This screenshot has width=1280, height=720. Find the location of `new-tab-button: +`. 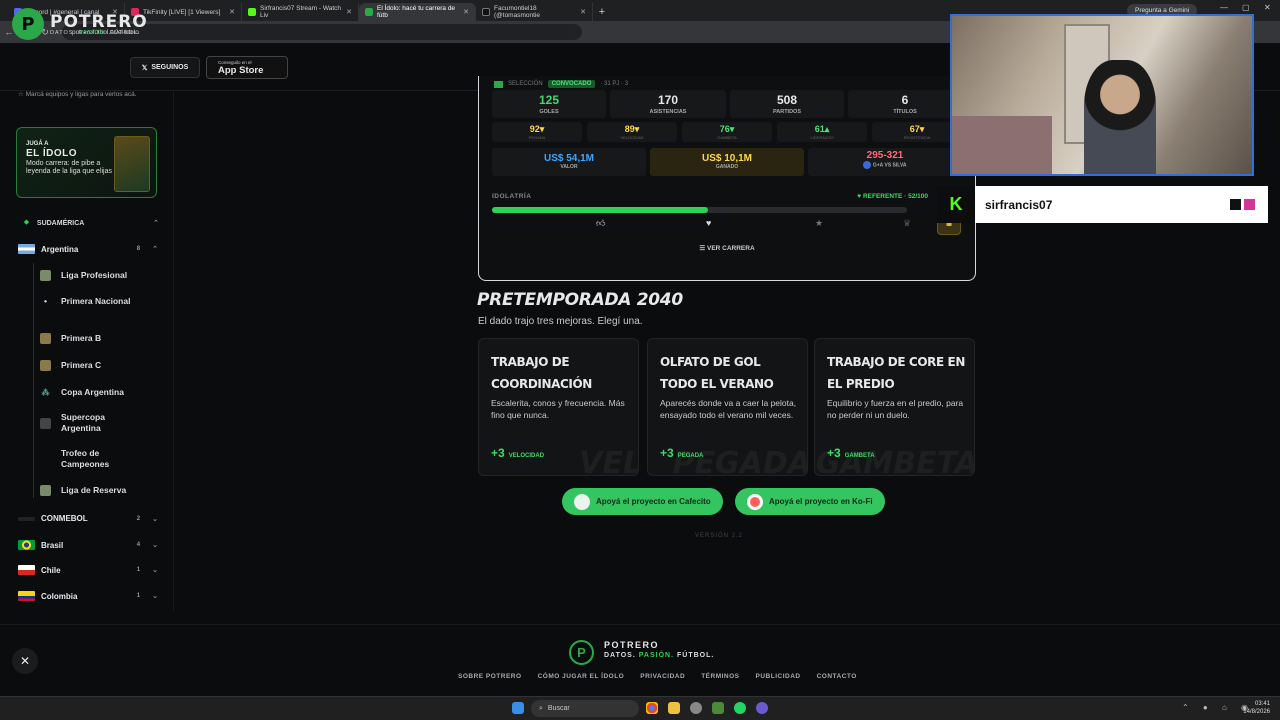

new-tab-button: + is located at coordinates (602, 12).